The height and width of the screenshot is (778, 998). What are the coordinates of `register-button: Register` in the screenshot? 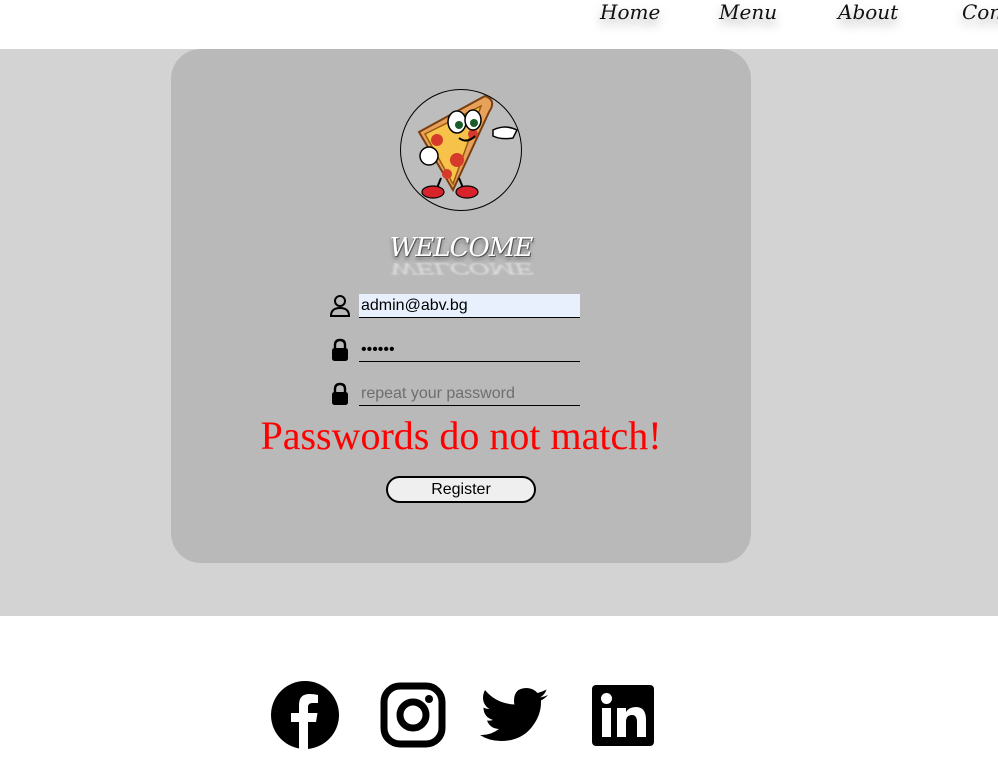 It's located at (461, 489).